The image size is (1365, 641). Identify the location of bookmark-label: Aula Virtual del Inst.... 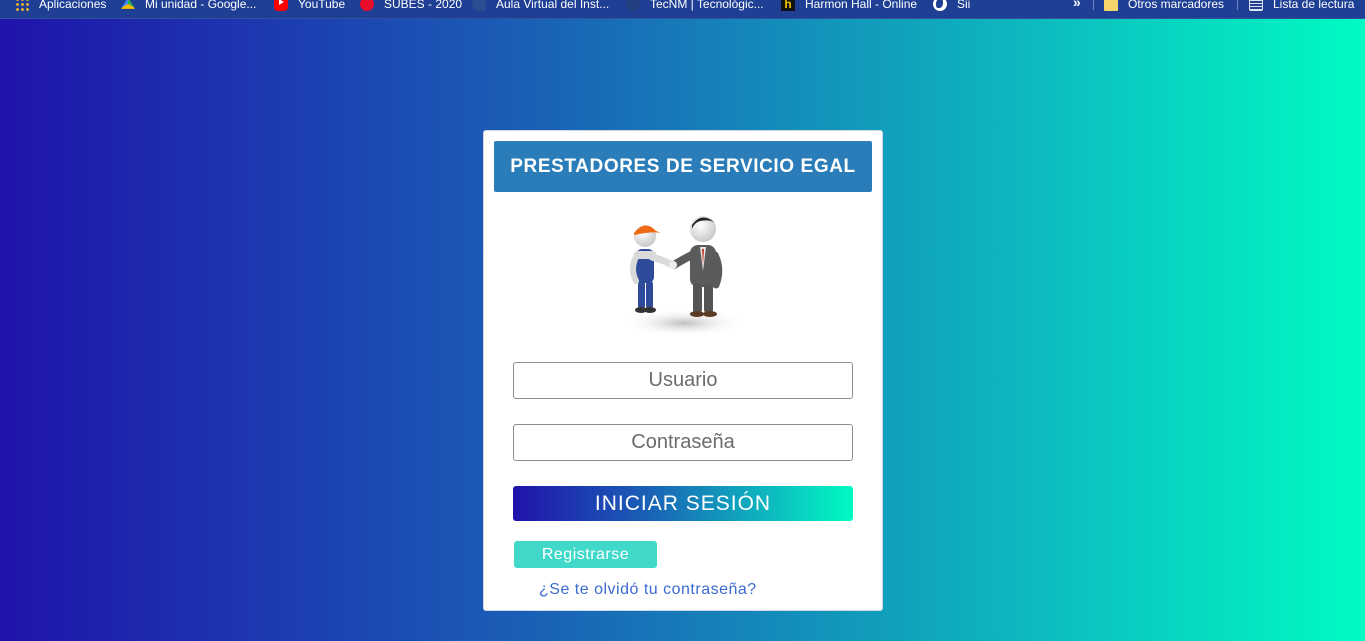
(553, 5).